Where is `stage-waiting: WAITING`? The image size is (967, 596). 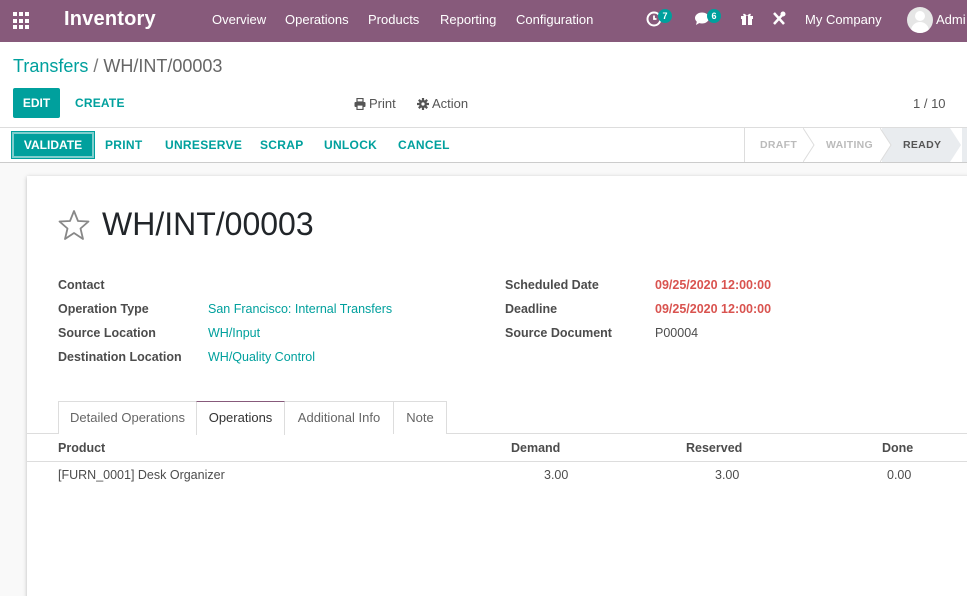 stage-waiting: WAITING is located at coordinates (850, 145).